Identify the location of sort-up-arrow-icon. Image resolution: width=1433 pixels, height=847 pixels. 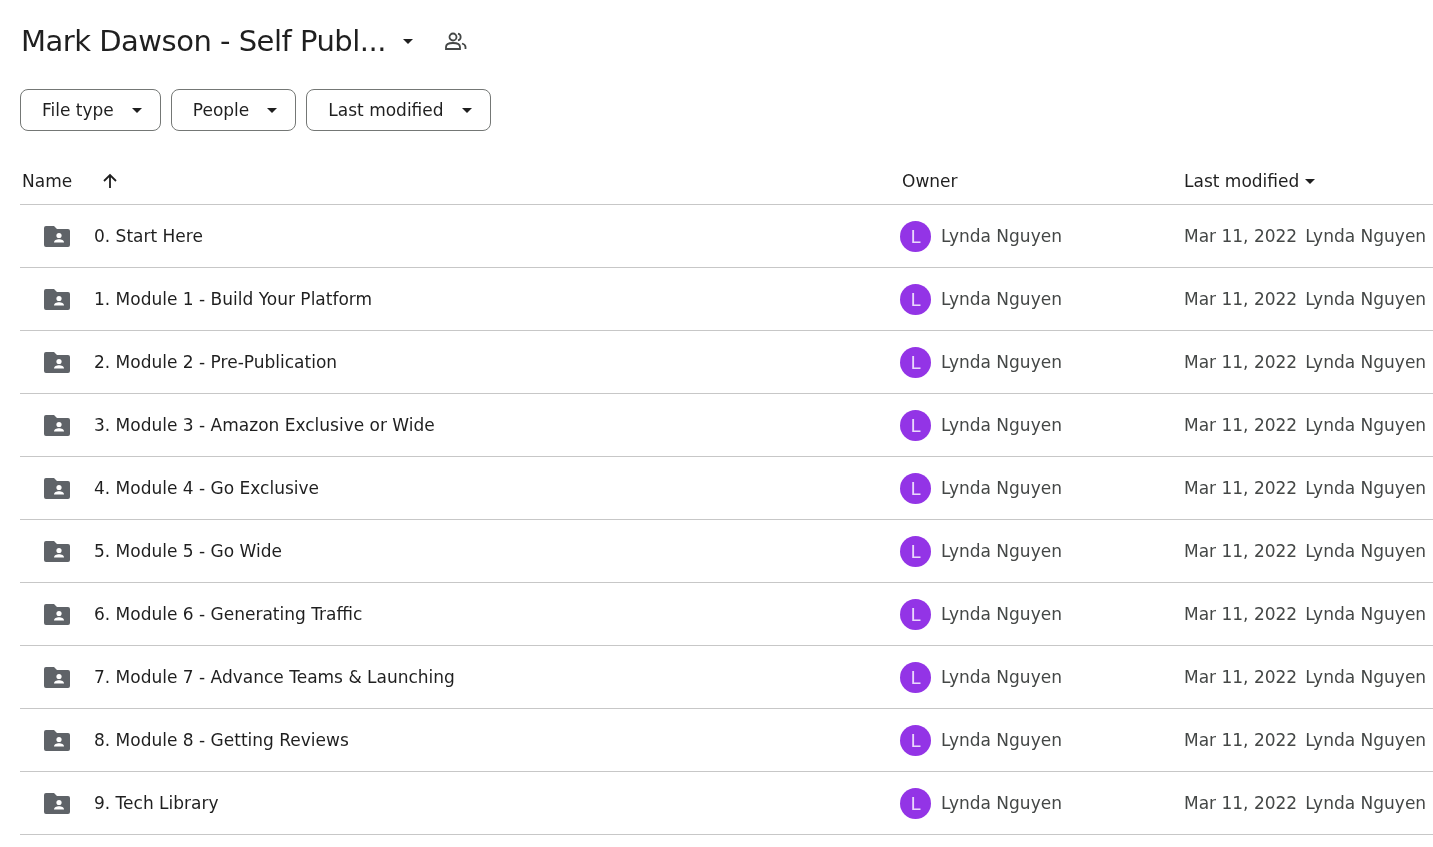
(110, 181).